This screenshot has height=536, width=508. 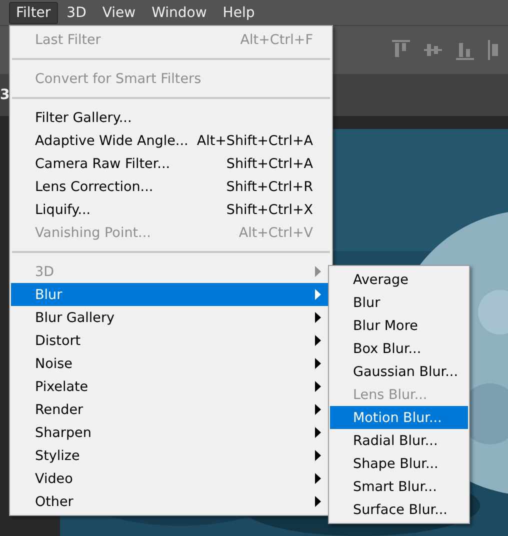 What do you see at coordinates (269, 210) in the screenshot?
I see `shortcut-label: Shift+Ctrl+X` at bounding box center [269, 210].